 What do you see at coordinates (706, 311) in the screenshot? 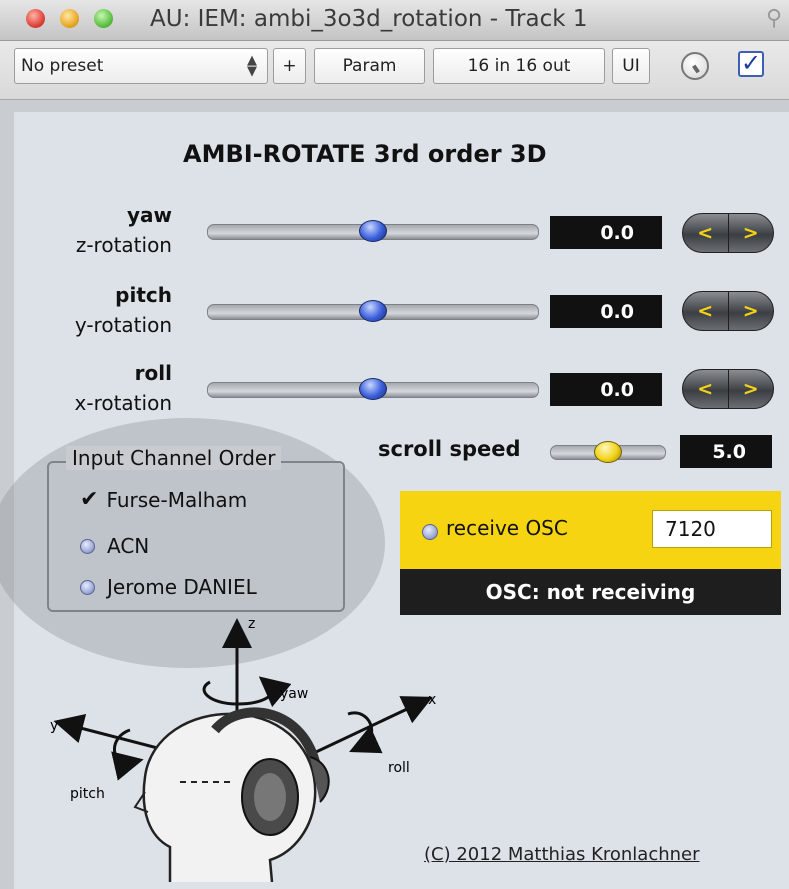
I see `pitch-decrement-button: <` at bounding box center [706, 311].